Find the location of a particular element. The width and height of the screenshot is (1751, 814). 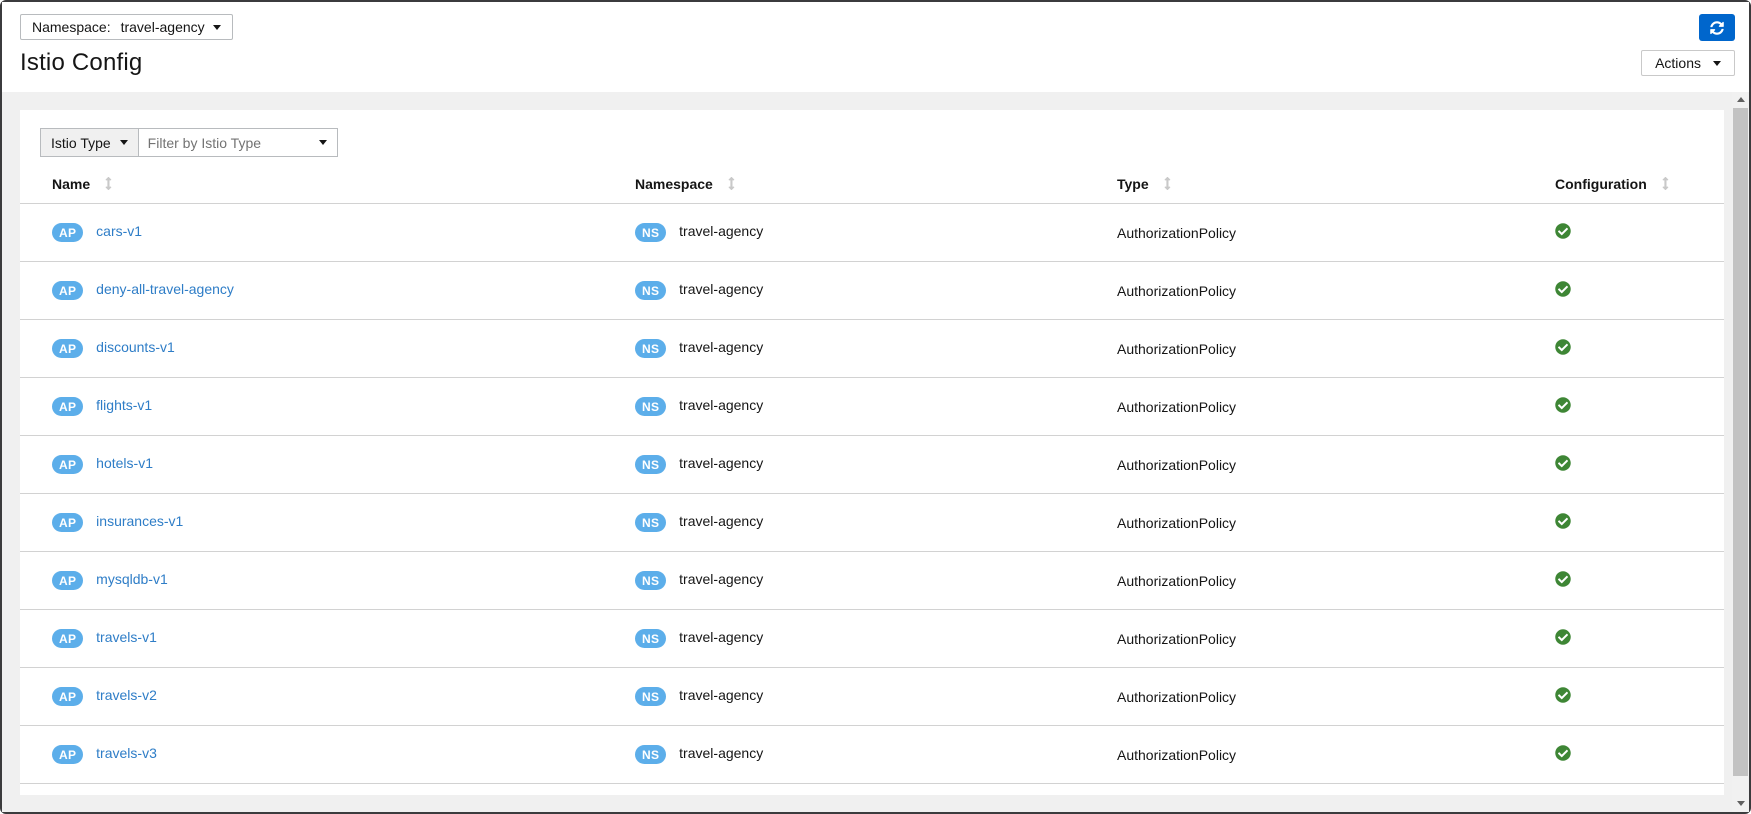

config-name-link: insurances-v1 is located at coordinates (139, 521).